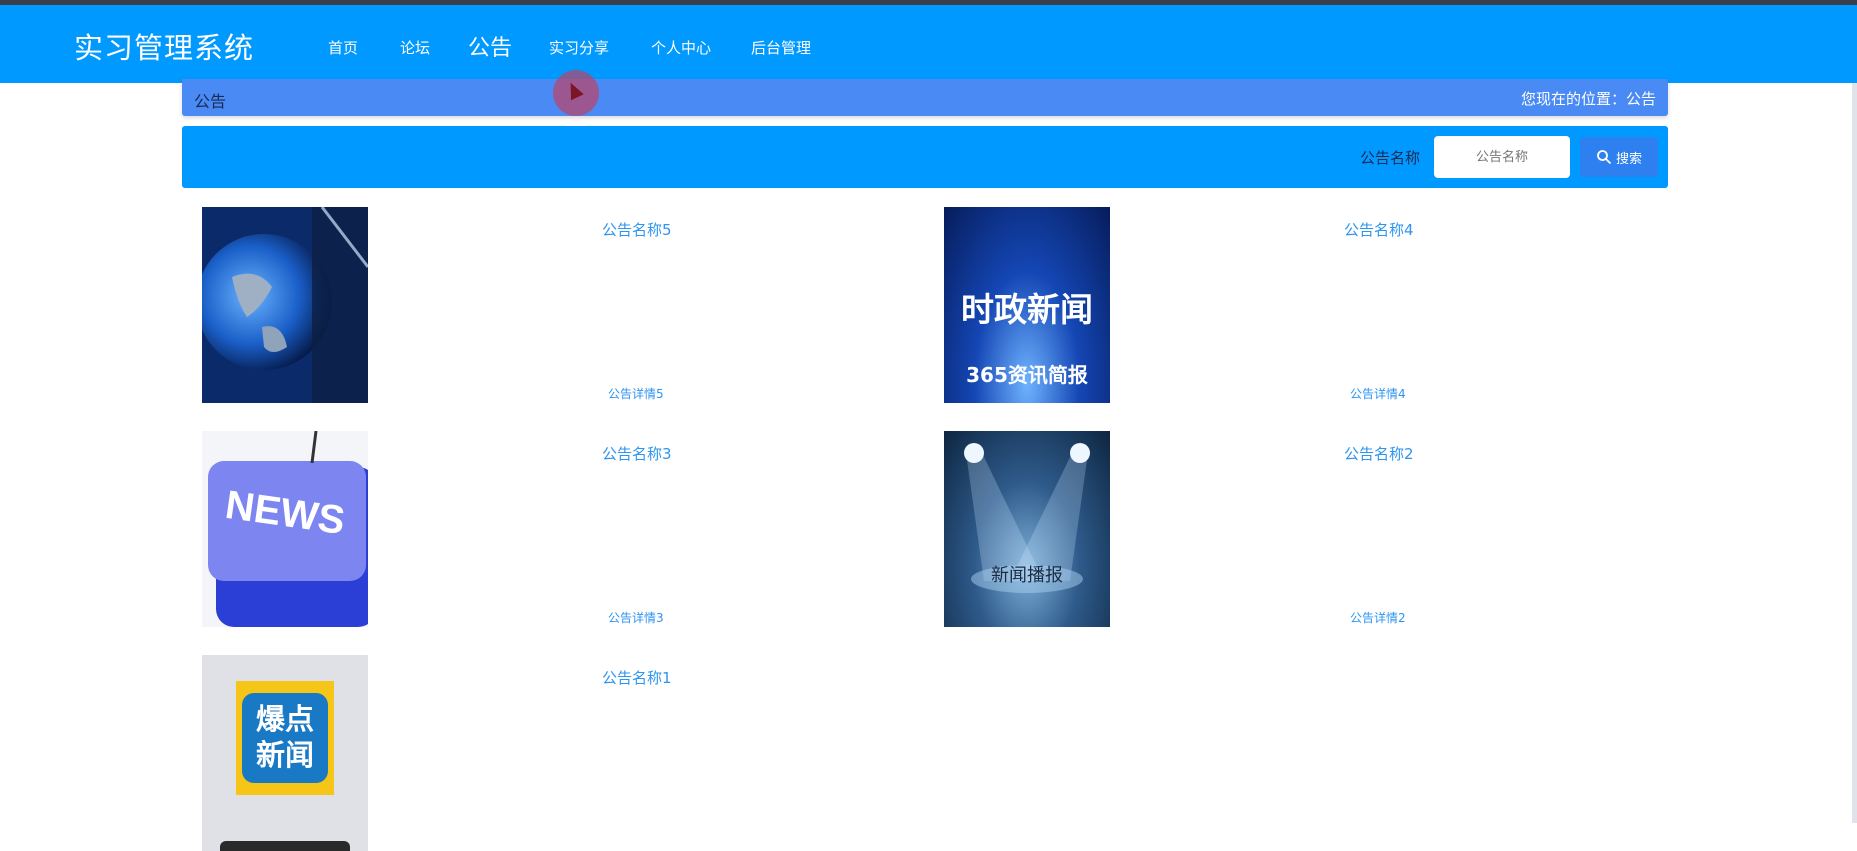  I want to click on breadcrumb: 公告 您现在的位置：公告, so click(925, 97).